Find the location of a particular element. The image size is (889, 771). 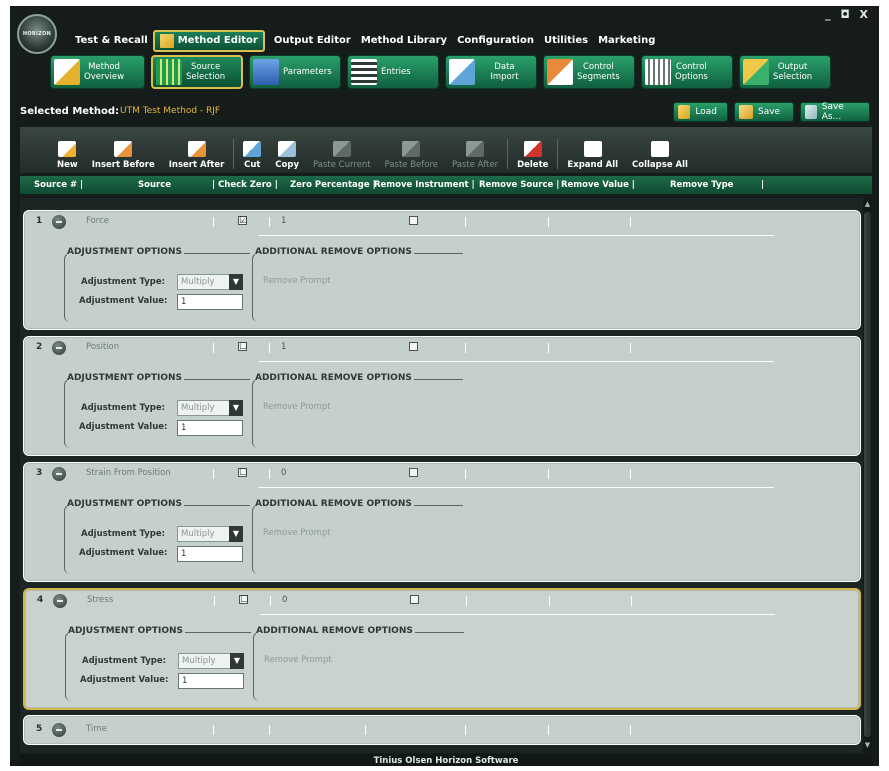

vertical-scrollbar: ▲ ▼ is located at coordinates (867, 475).